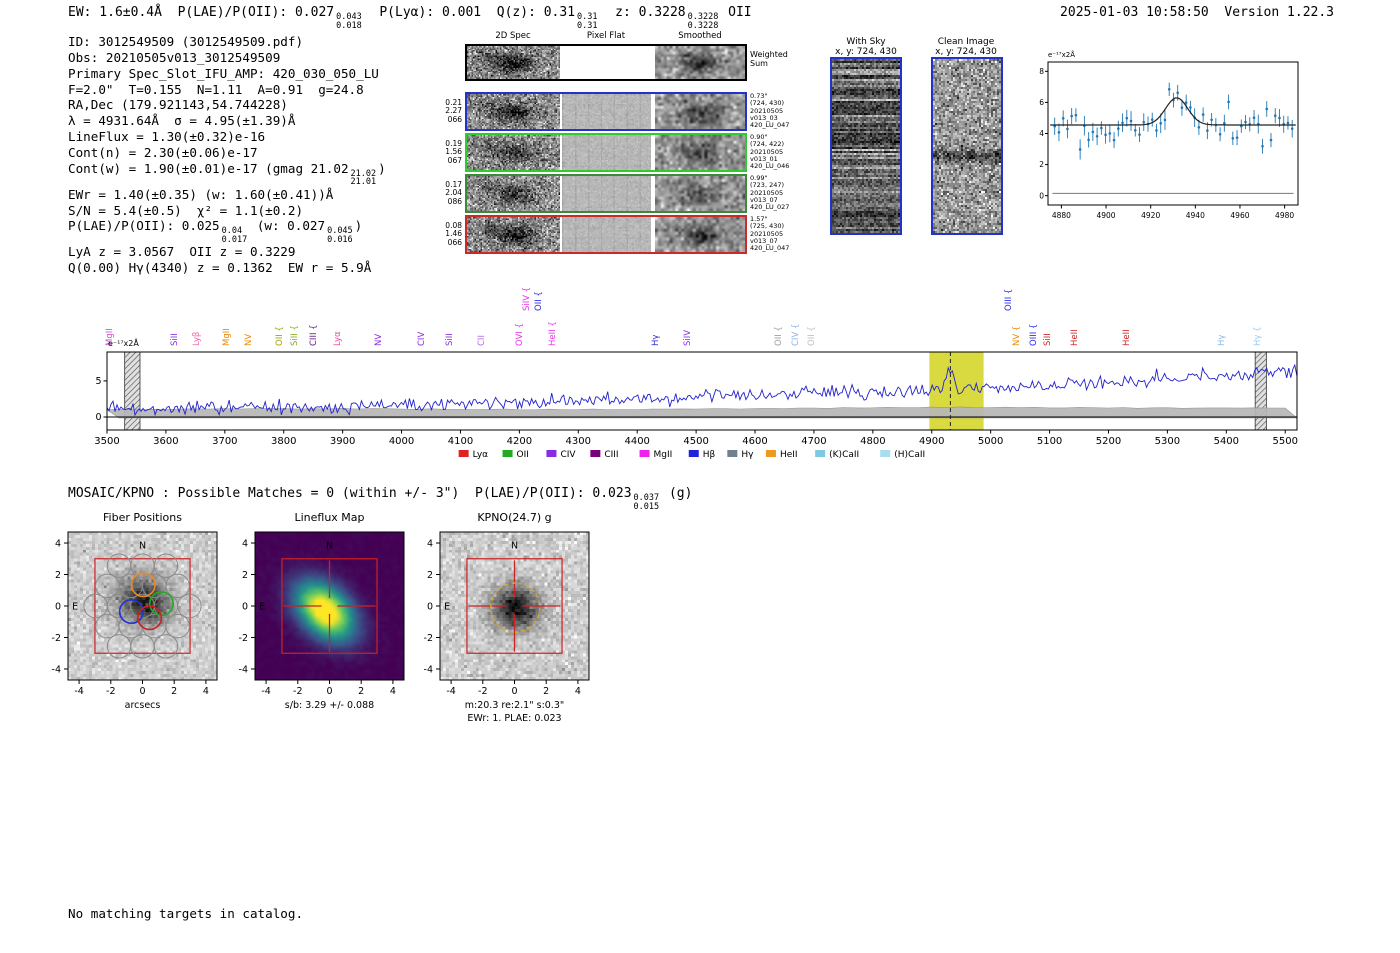  I want to click on info-line: ID: 3012549509 (3012549509.pdf), so click(186, 41).